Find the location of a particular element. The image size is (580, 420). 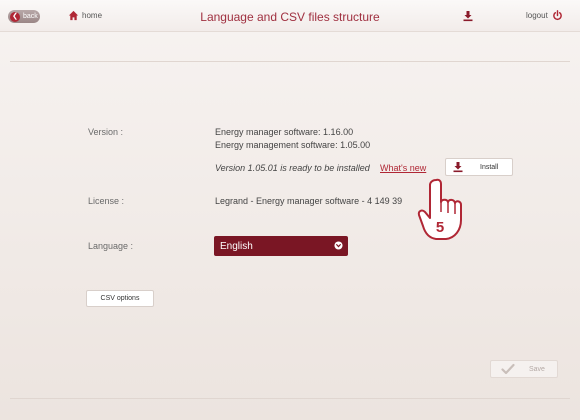

license-label: License : is located at coordinates (106, 201).